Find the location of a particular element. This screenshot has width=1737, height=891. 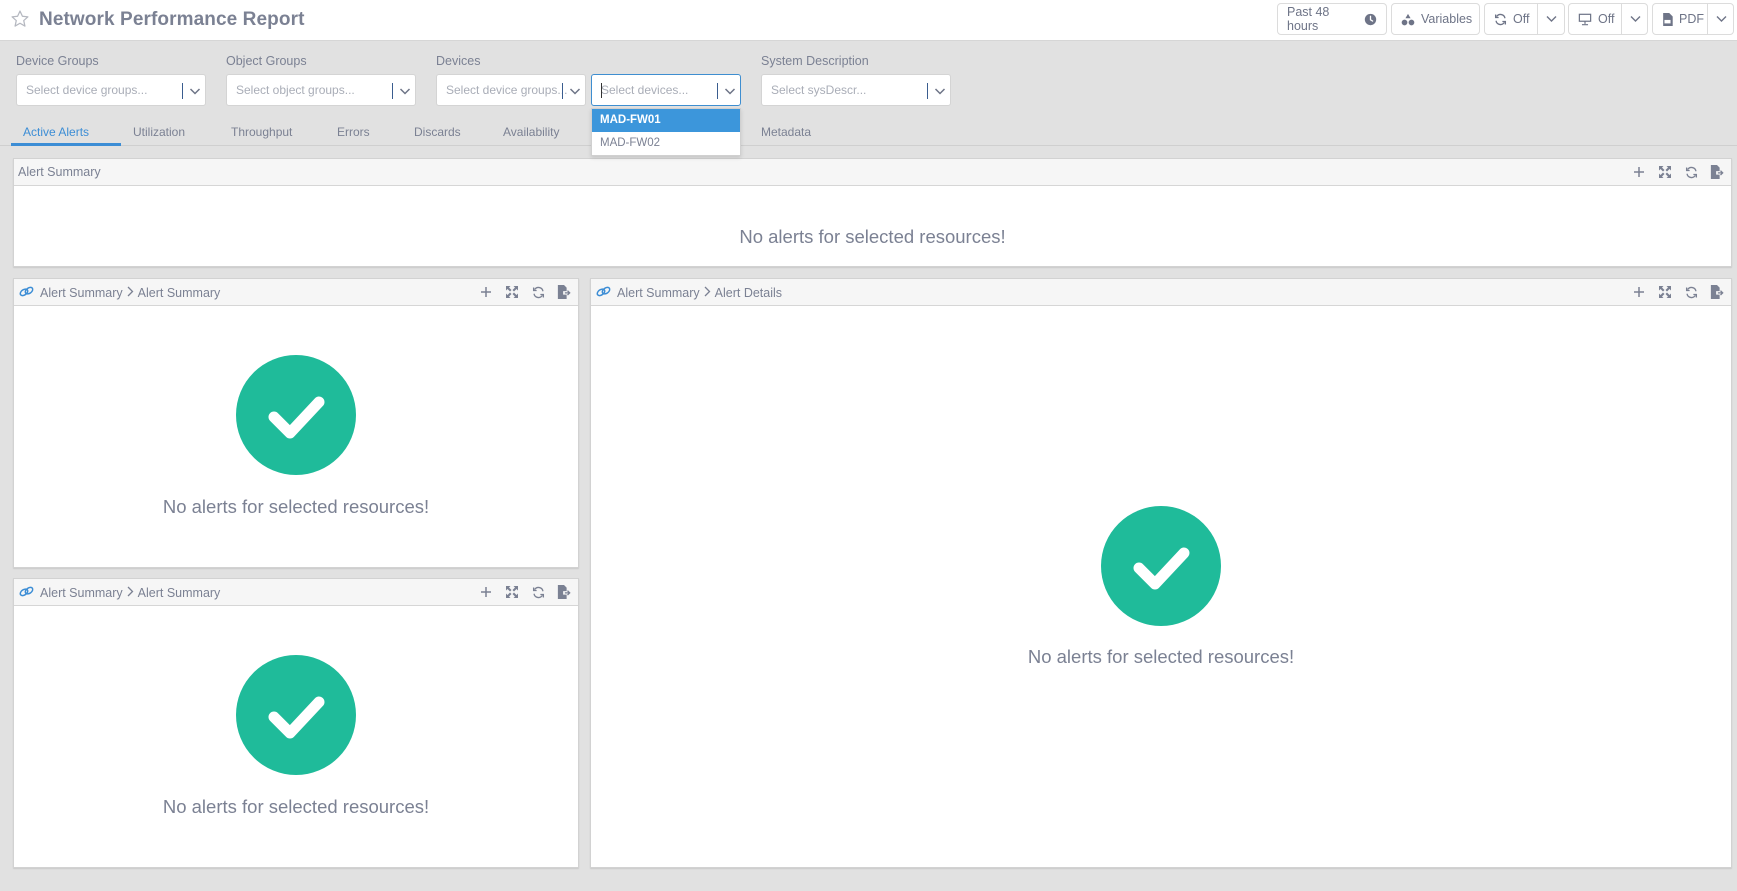

breadcrumb-current: Alert Details is located at coordinates (748, 293).